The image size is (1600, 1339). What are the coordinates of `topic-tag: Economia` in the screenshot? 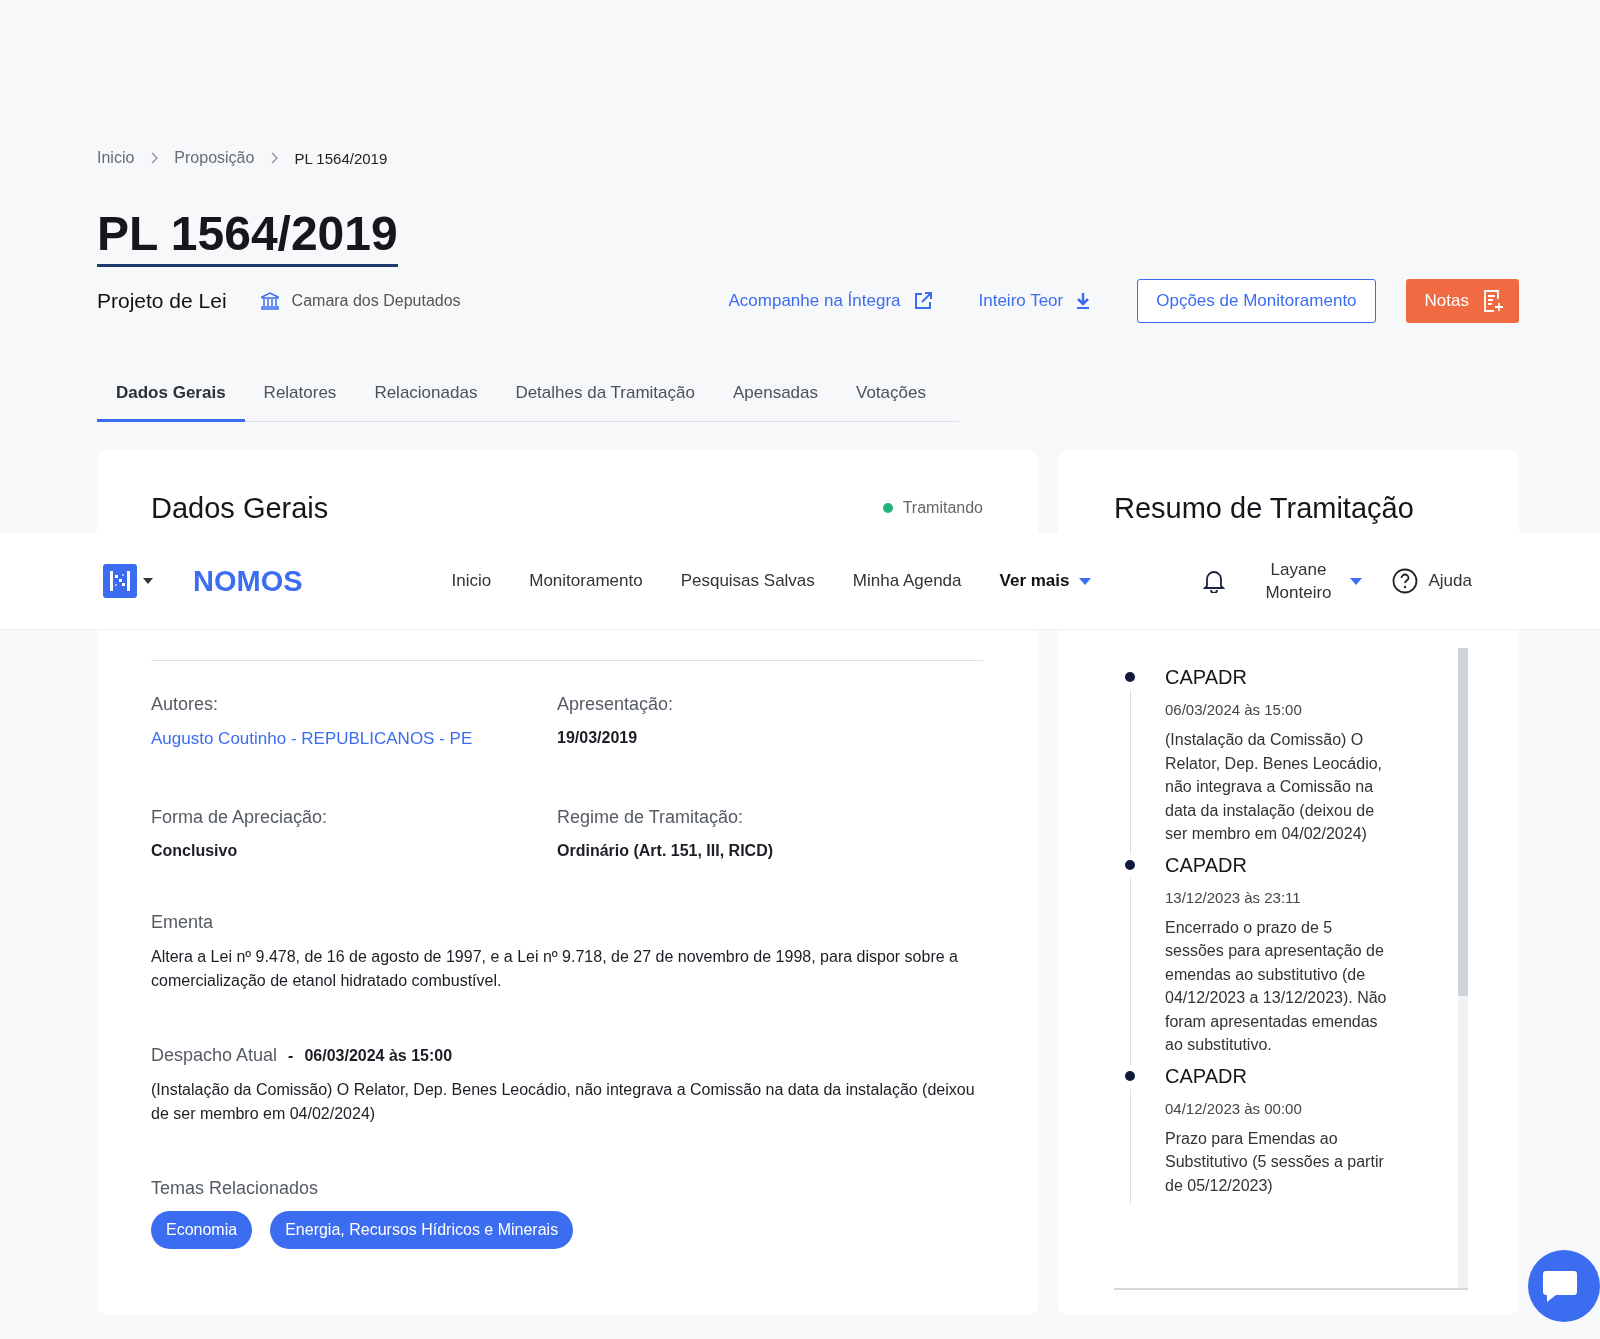 It's located at (202, 1230).